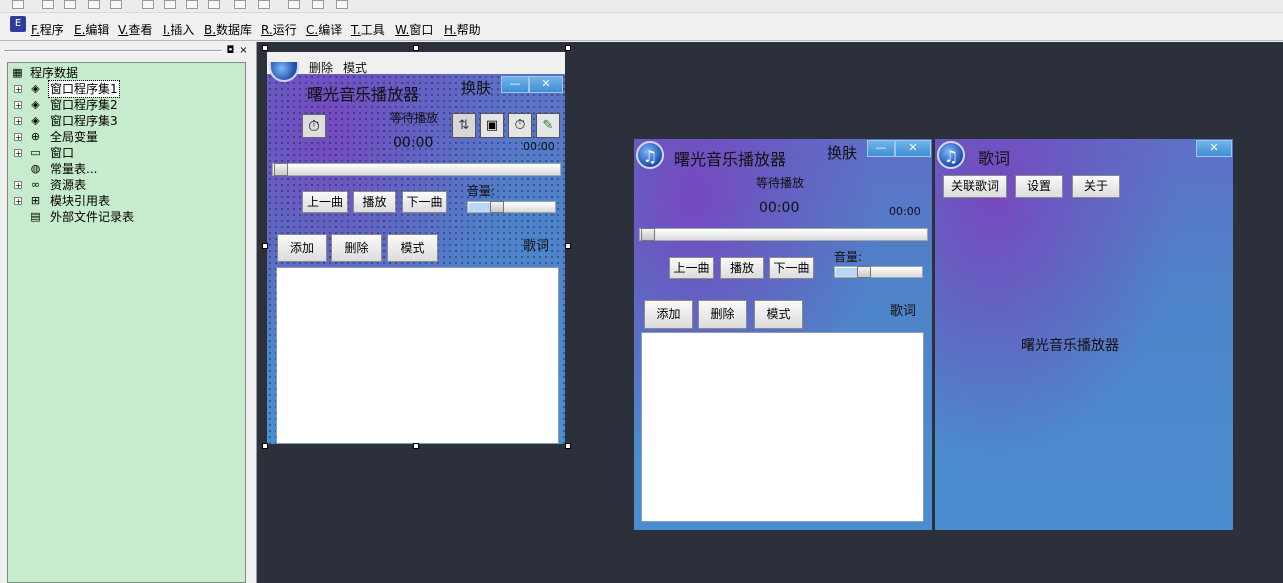 Image resolution: width=1283 pixels, height=583 pixels. Describe the element at coordinates (782, 427) in the screenshot. I see `preview-playlist` at that location.